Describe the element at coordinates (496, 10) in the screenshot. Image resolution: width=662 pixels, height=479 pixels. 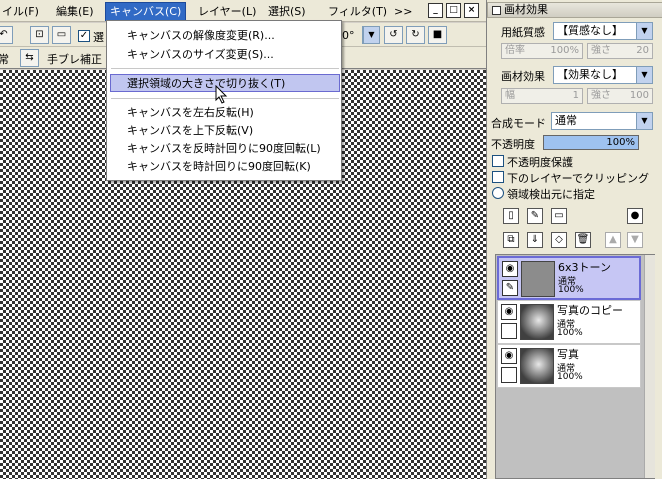
I see `collapse-icon` at that location.